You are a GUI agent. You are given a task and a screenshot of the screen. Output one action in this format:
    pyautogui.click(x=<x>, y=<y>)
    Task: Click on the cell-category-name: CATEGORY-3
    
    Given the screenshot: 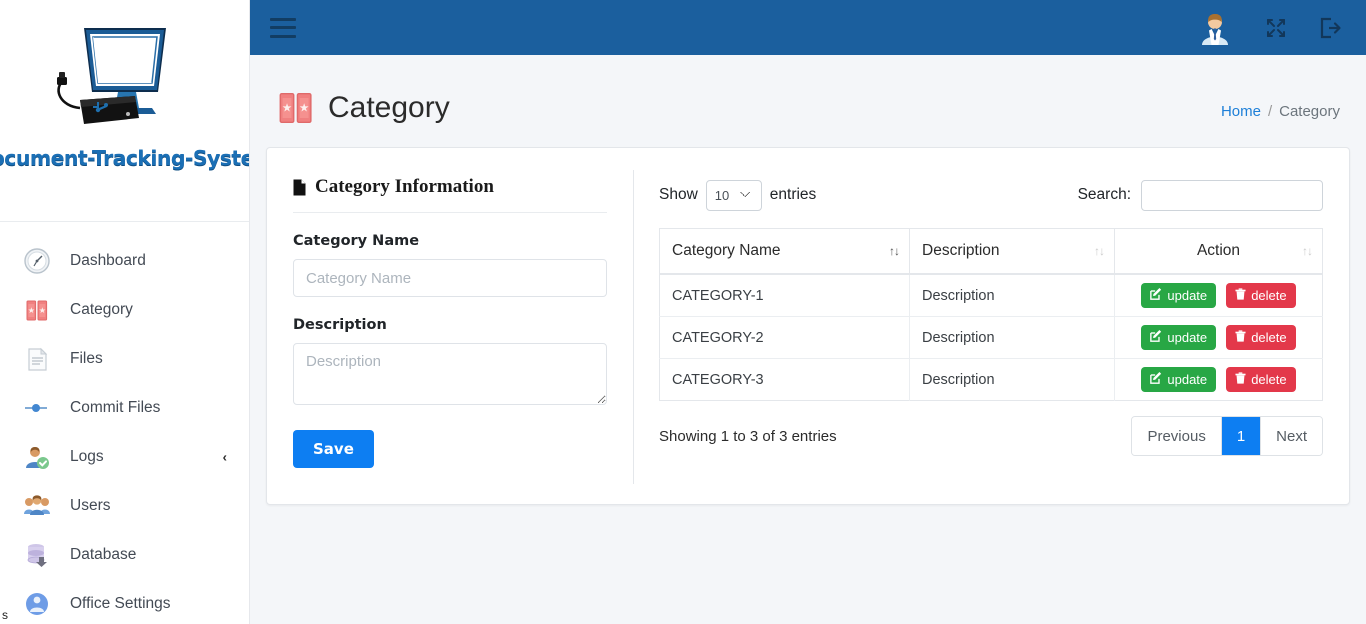 What is the action you would take?
    pyautogui.click(x=784, y=379)
    